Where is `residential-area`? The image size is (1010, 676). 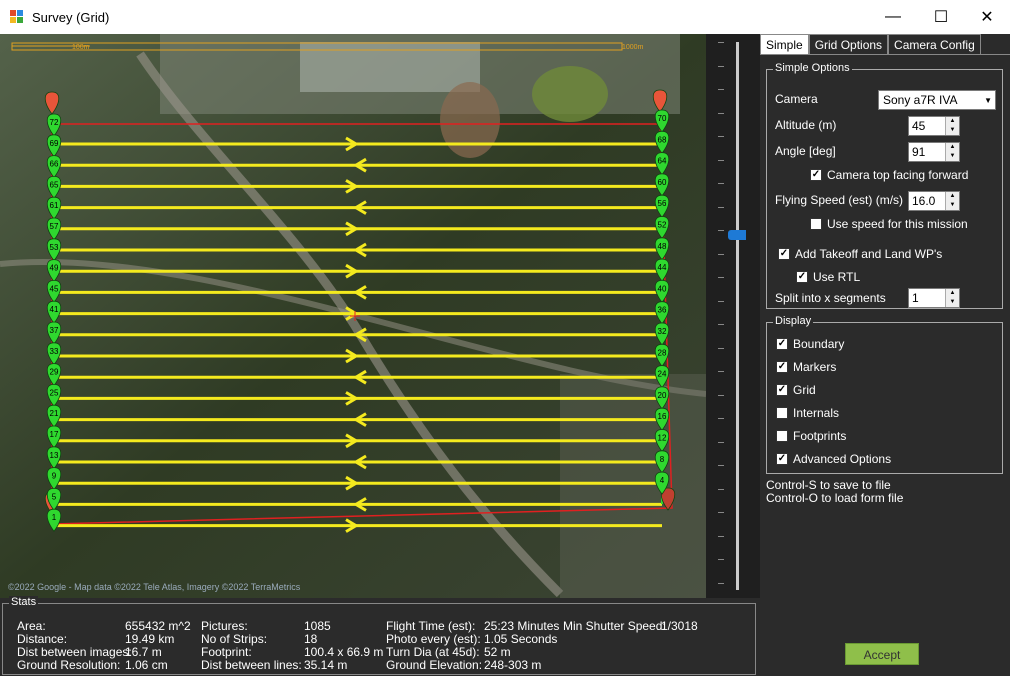
residential-area is located at coordinates (633, 486).